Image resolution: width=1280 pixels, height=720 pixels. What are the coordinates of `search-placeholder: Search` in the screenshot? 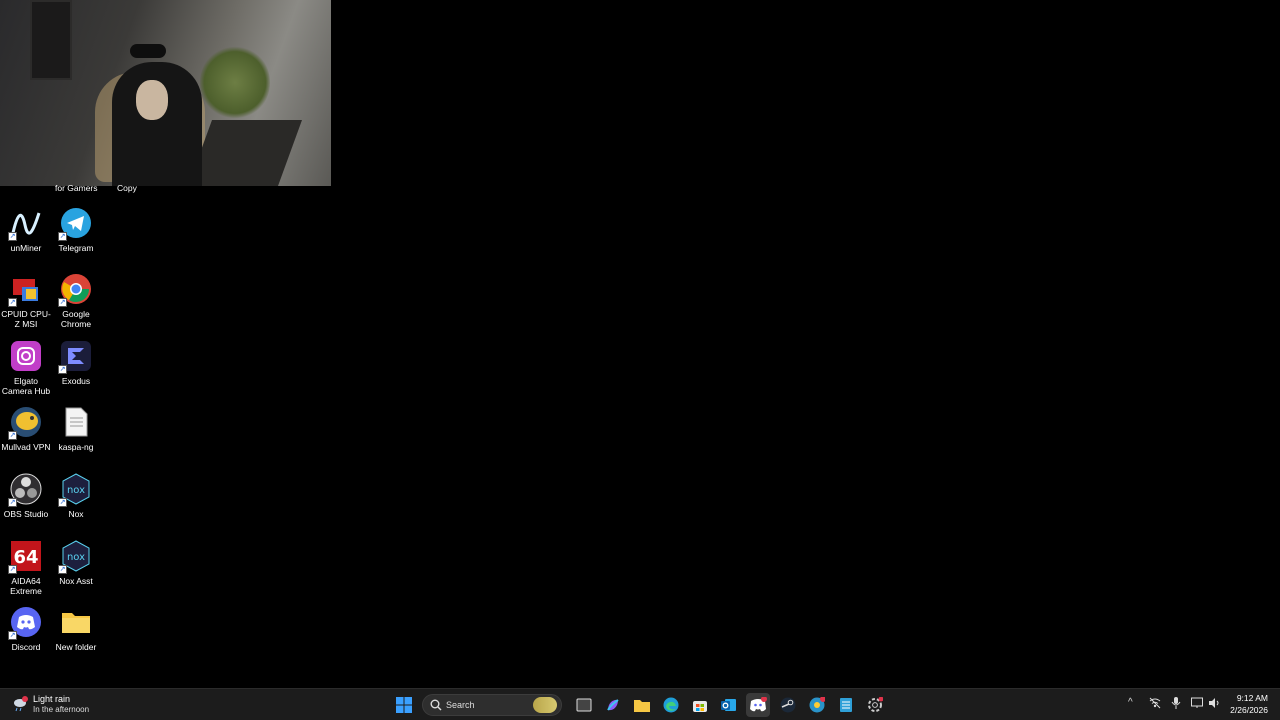 It's located at (460, 705).